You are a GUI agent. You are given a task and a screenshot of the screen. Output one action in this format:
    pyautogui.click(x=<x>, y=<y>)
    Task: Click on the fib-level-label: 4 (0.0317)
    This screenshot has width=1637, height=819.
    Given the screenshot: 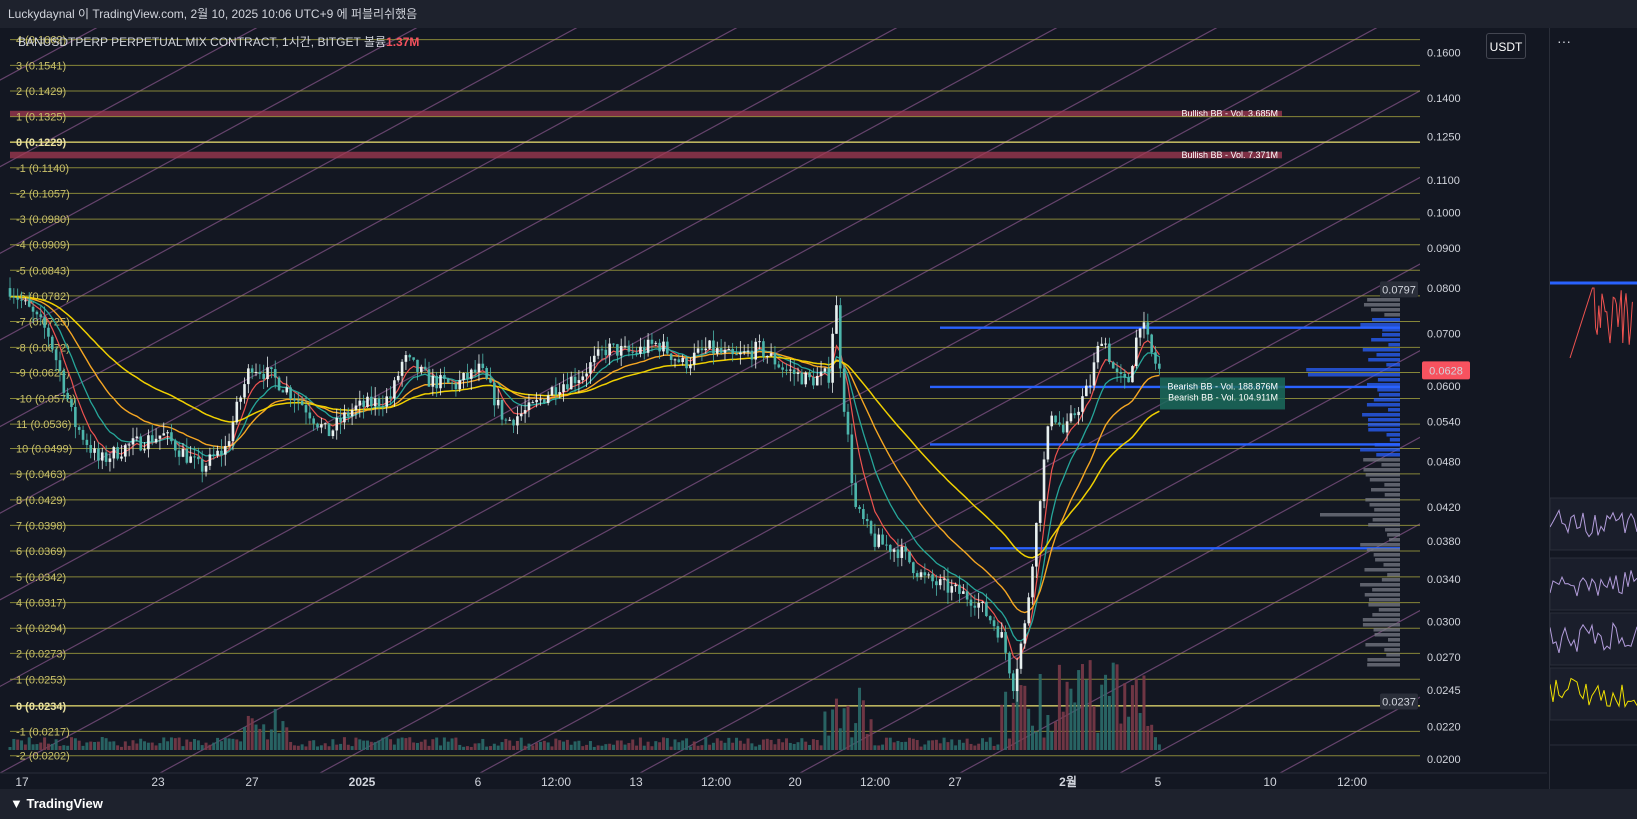 What is the action you would take?
    pyautogui.click(x=41, y=604)
    